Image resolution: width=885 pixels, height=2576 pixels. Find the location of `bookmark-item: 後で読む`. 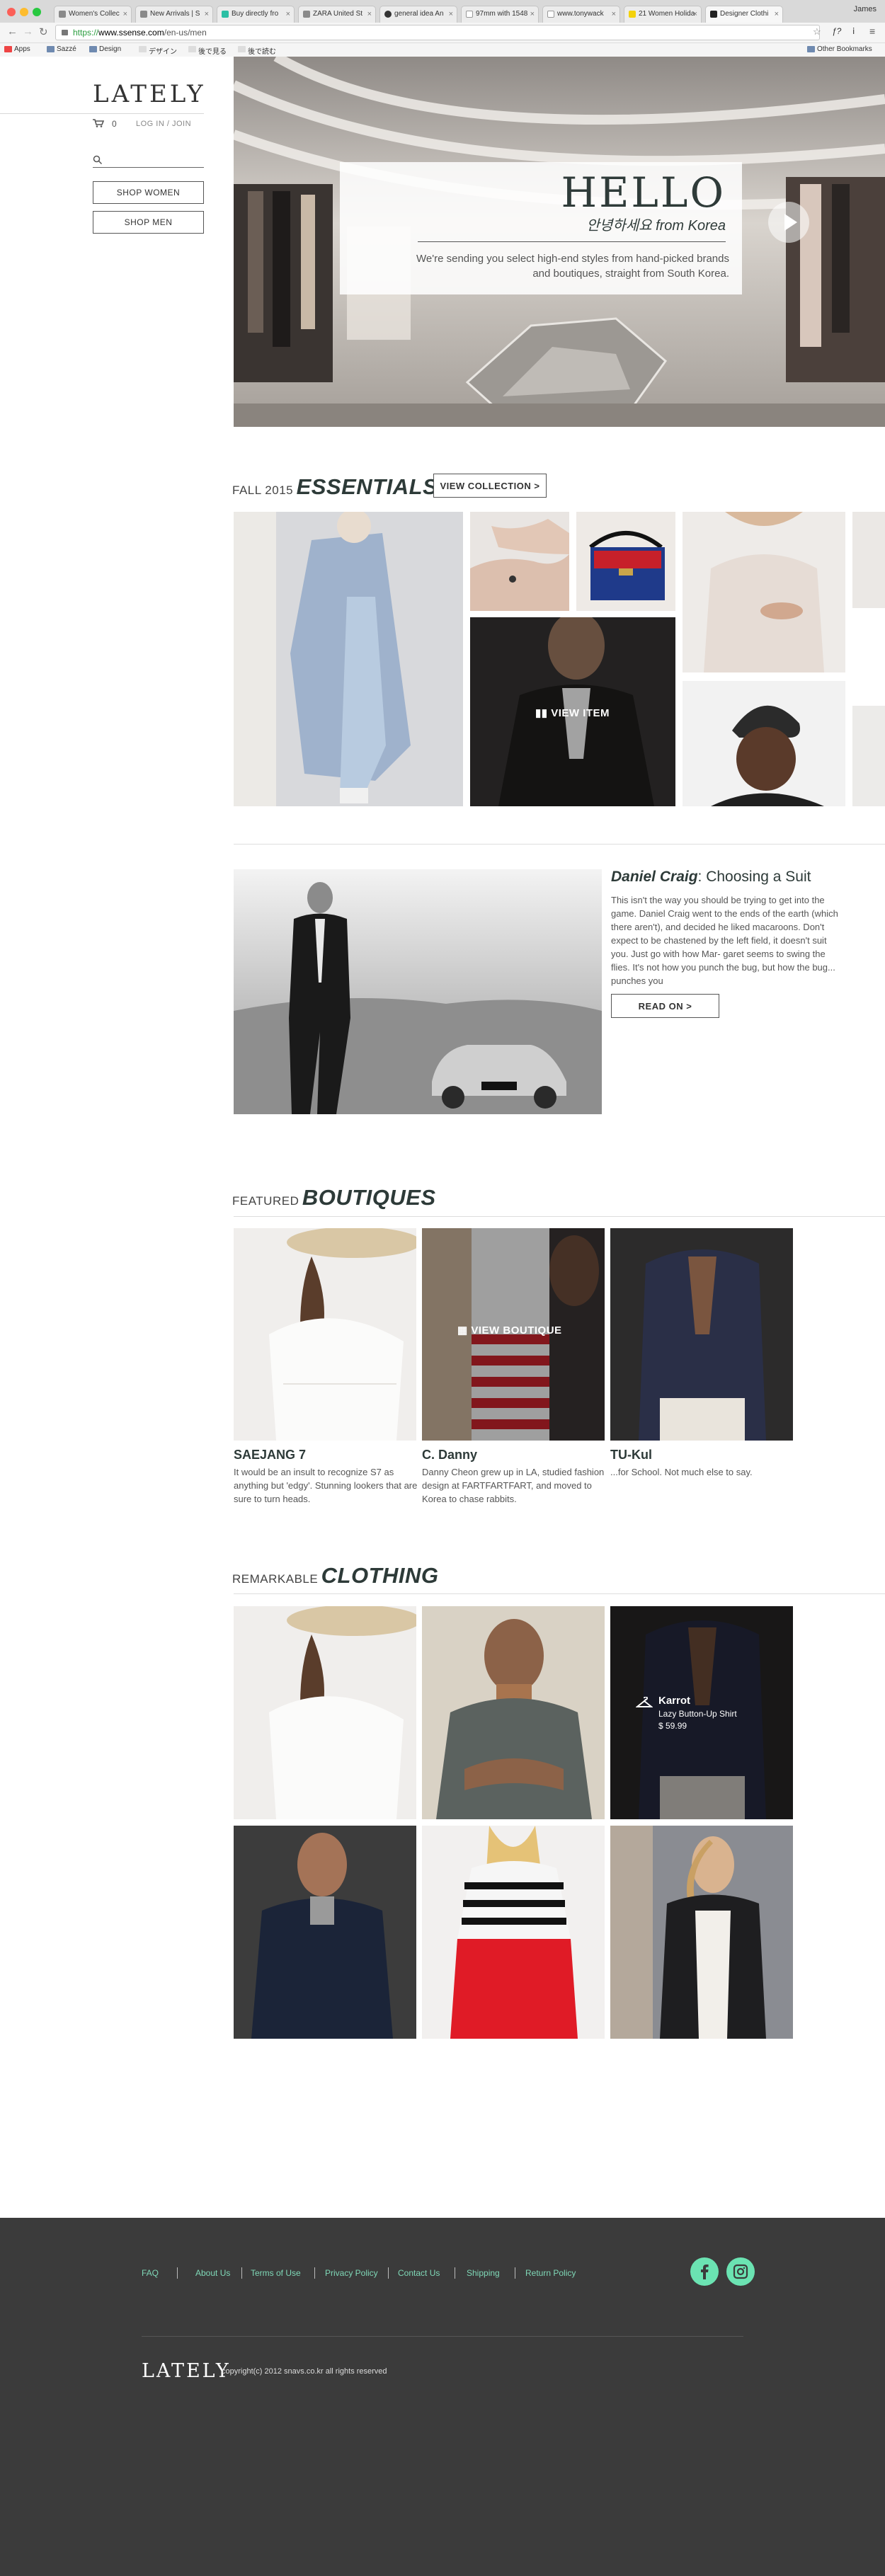

bookmark-item: 後で読む is located at coordinates (257, 50).